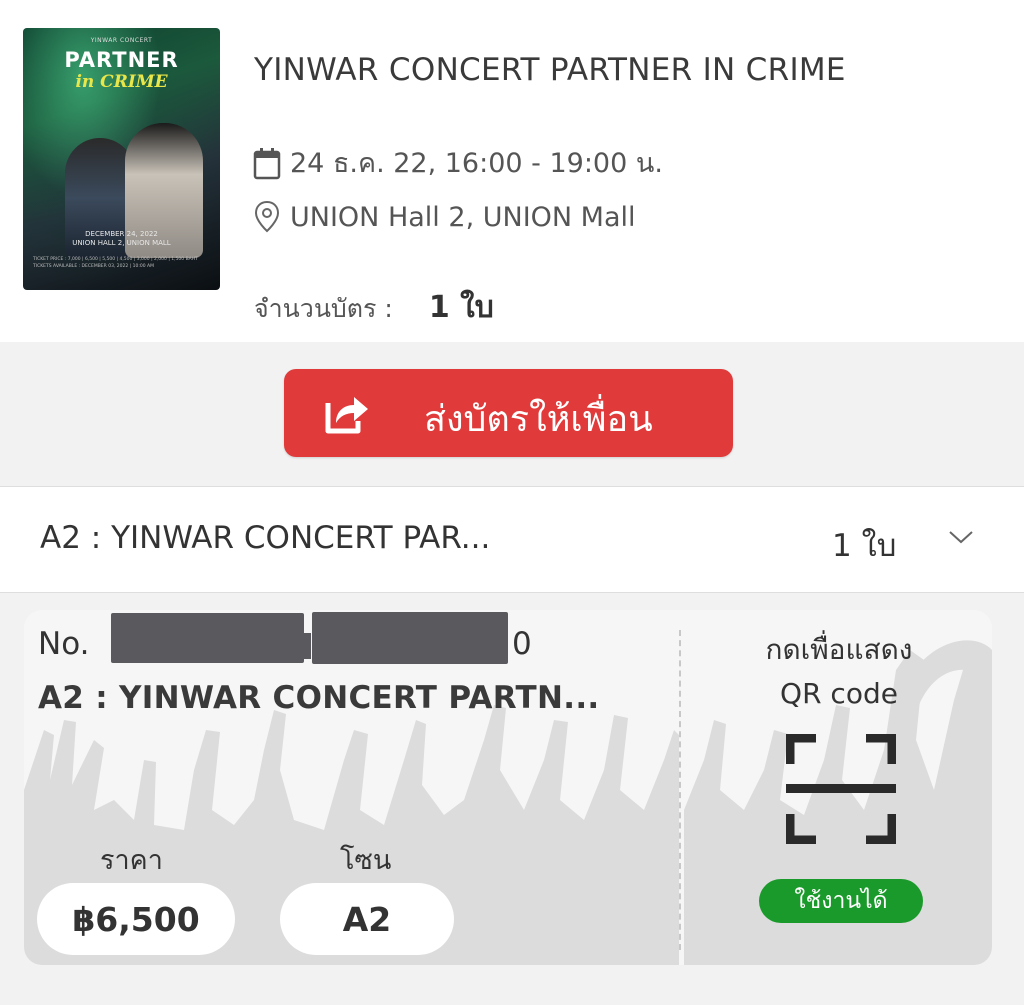 The height and width of the screenshot is (1005, 1024). What do you see at coordinates (461, 307) in the screenshot?
I see `ticket-quantity-value: 1 ใบ` at bounding box center [461, 307].